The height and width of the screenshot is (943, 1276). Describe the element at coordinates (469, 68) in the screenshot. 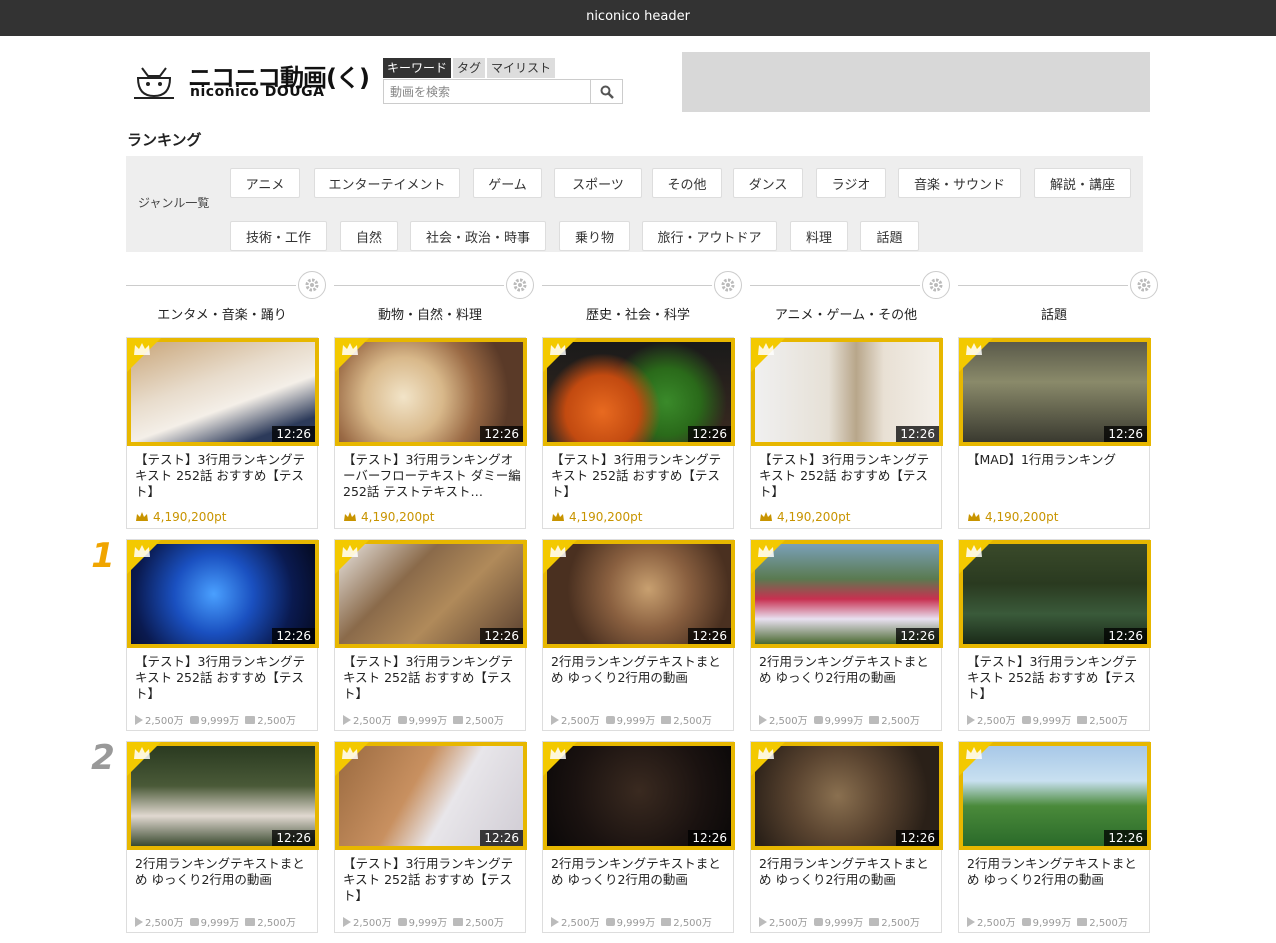

I see `search-tab-tag: タグ` at that location.